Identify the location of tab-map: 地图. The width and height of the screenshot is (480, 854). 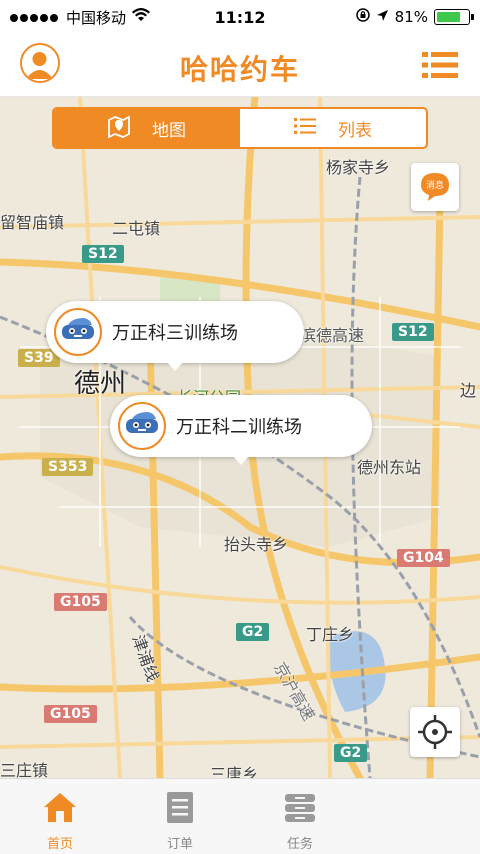
(147, 128).